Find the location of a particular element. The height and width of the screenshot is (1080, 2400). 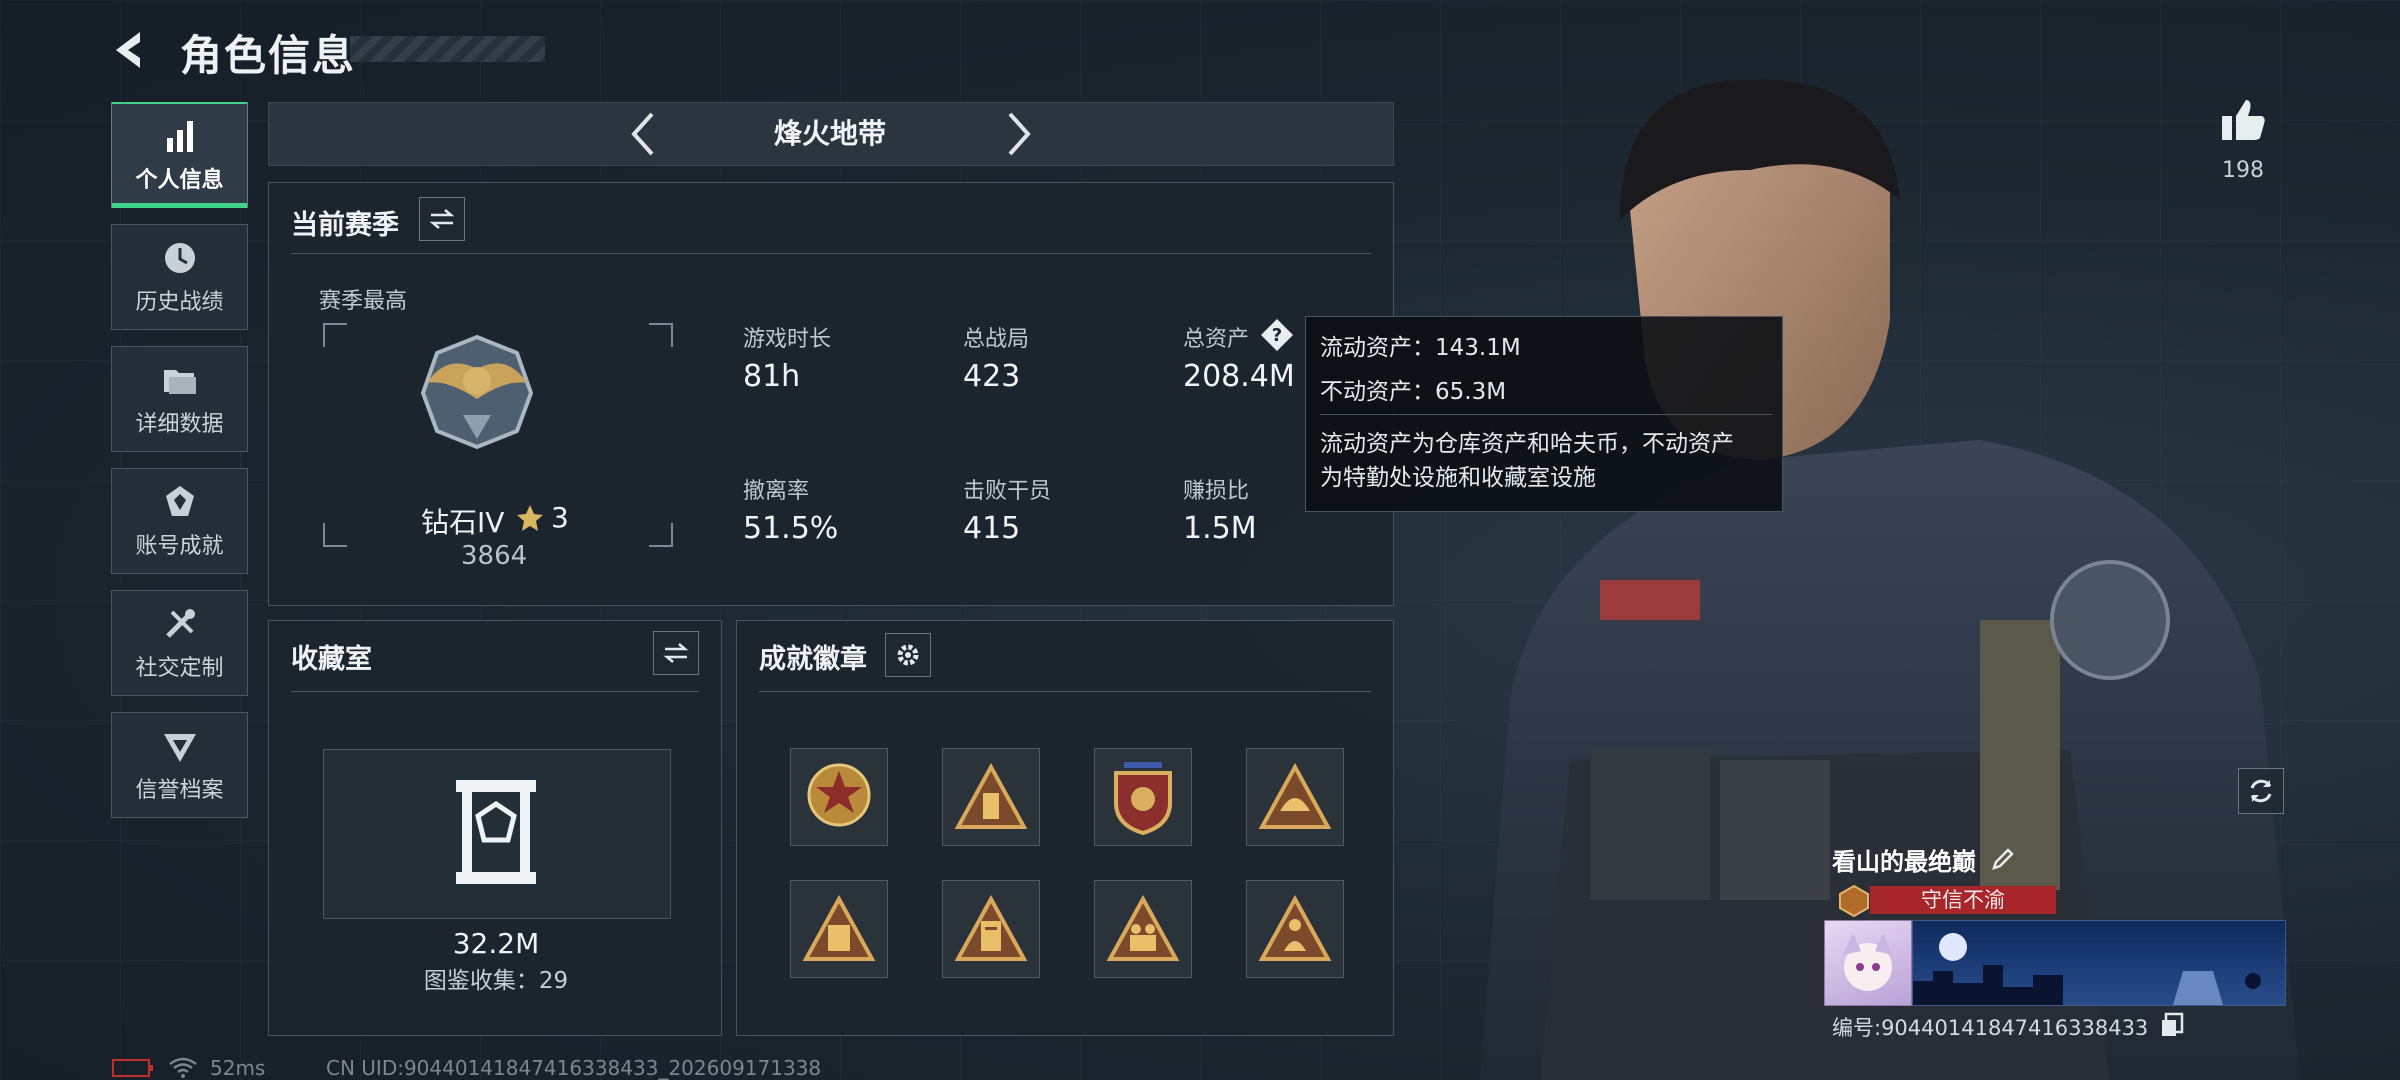

stat-label-extract-rate: 撤离率 is located at coordinates (776, 491).